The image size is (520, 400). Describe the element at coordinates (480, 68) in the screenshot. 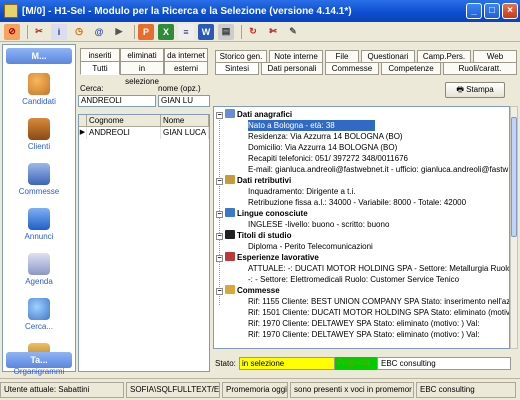

I see `tab-ruoli-caratt: Ruoli/caratt.` at that location.